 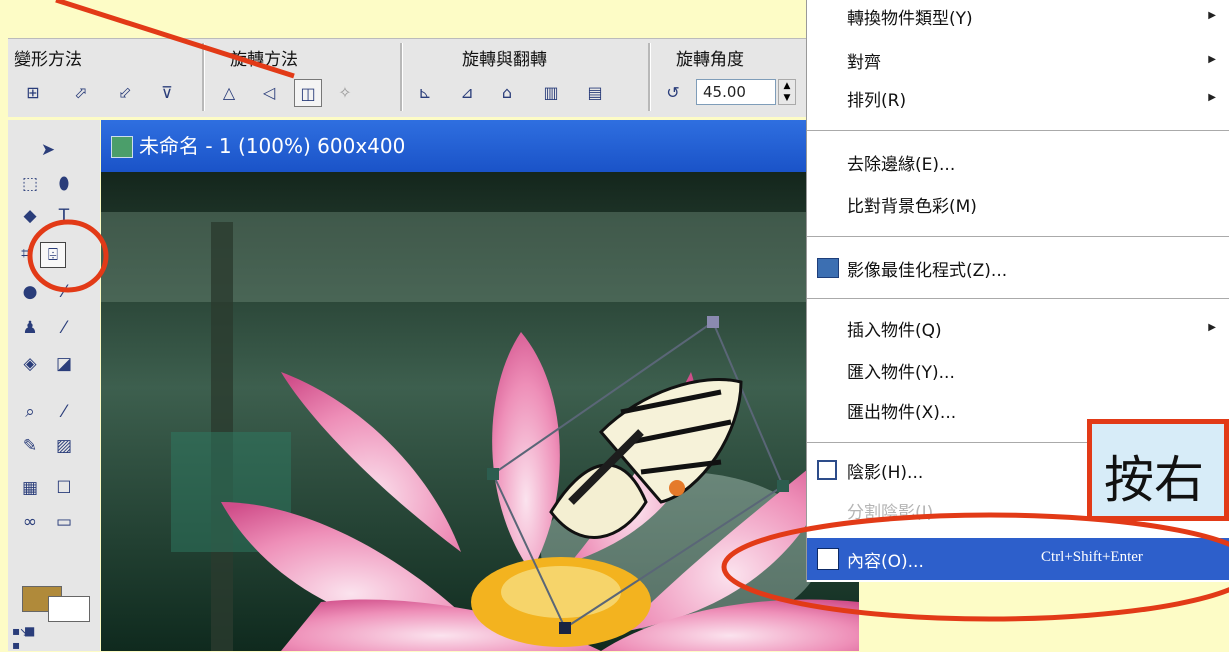 I want to click on annotation-pointer-line, so click(x=175, y=39).